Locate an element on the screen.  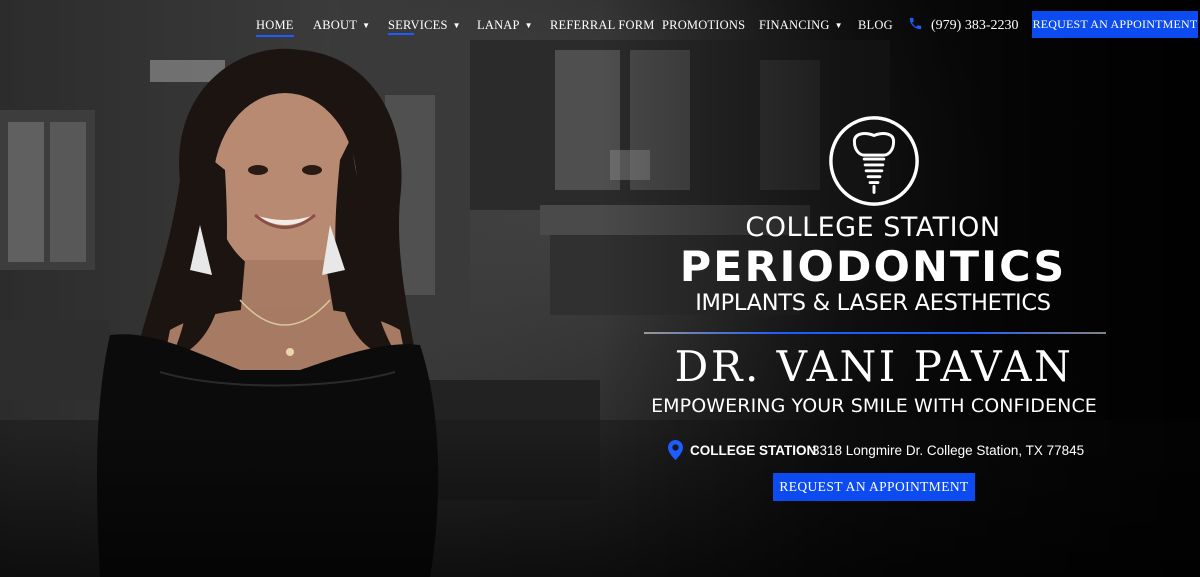
nav-label: BLOG is located at coordinates (875, 25).